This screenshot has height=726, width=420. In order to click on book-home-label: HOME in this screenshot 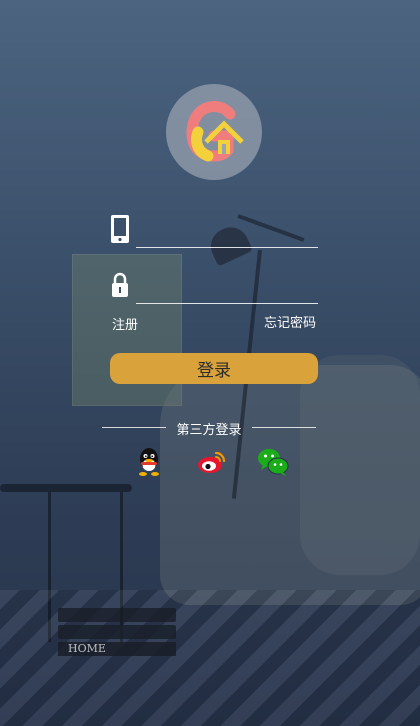, I will do `click(117, 649)`.